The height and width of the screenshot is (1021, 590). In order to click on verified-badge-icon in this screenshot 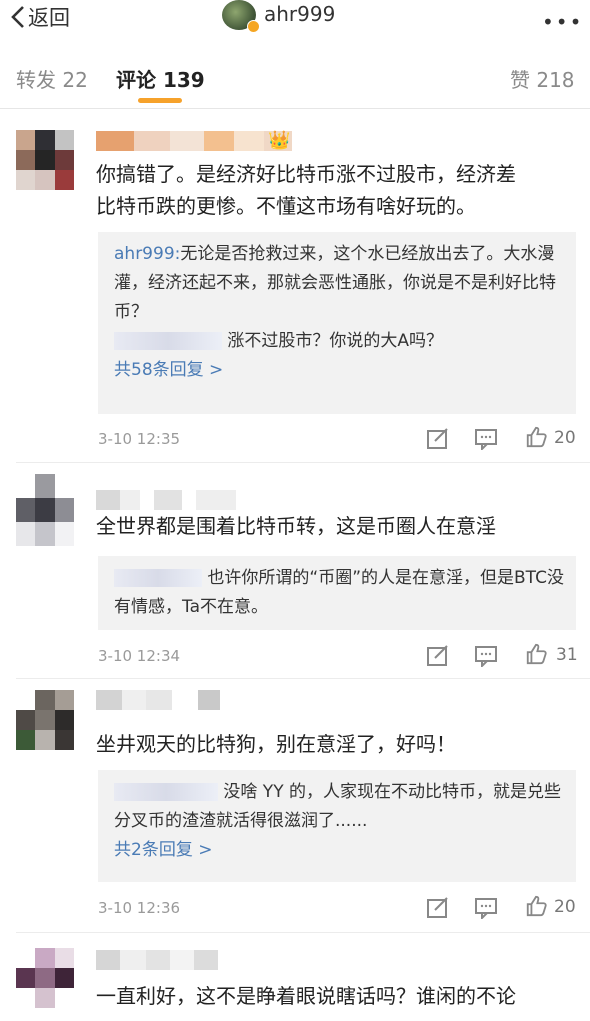, I will do `click(253, 26)`.